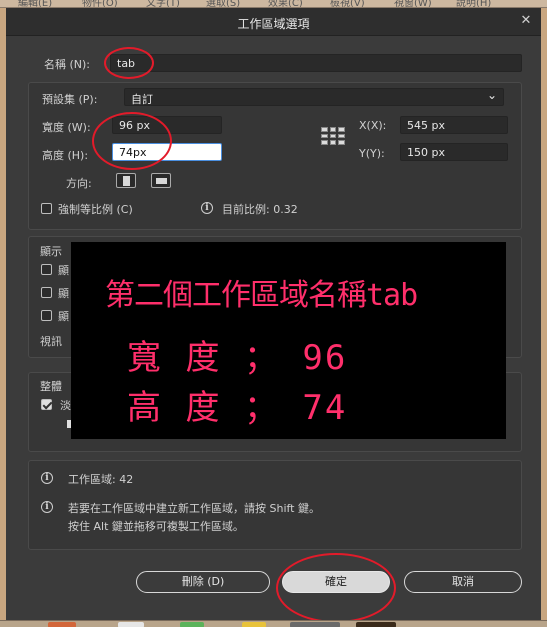 This screenshot has height=627, width=547. What do you see at coordinates (285, 3) in the screenshot?
I see `menu-item: 效果(C)` at bounding box center [285, 3].